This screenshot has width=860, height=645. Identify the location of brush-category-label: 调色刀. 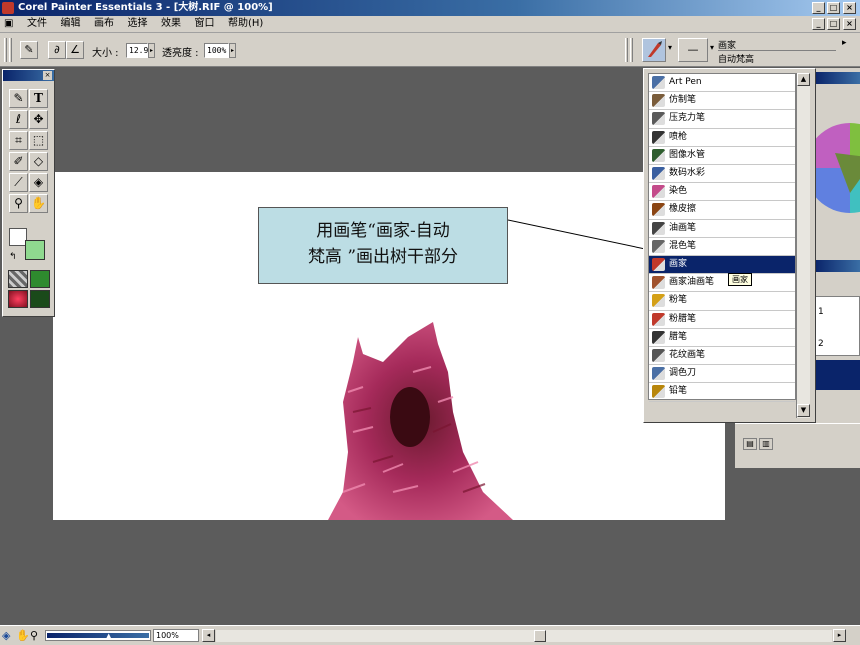
(683, 373).